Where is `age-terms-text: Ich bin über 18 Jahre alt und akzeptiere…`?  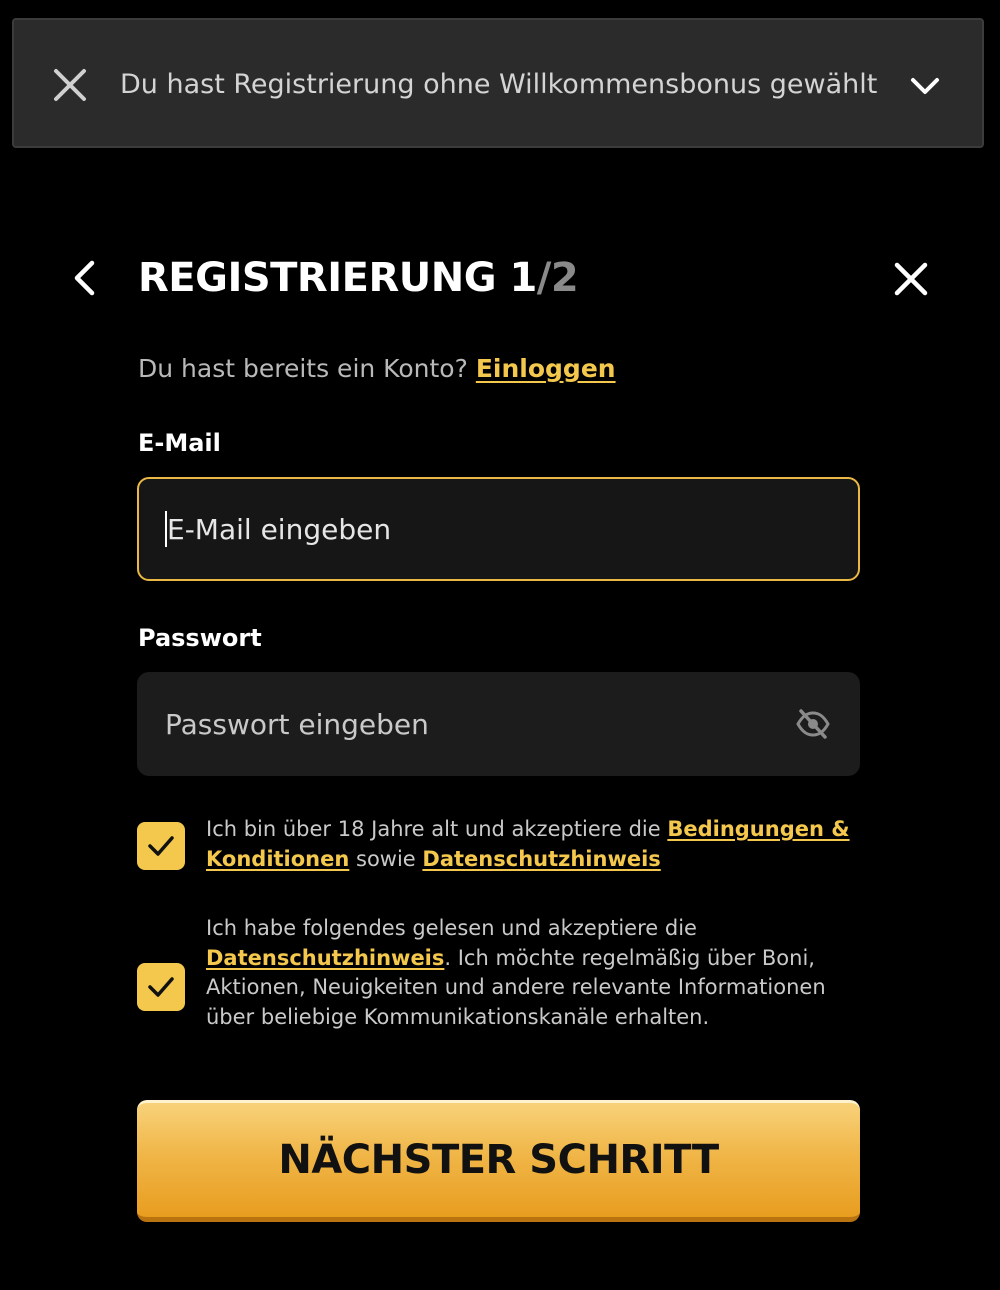 age-terms-text: Ich bin über 18 Jahre alt und akzeptiere… is located at coordinates (531, 844).